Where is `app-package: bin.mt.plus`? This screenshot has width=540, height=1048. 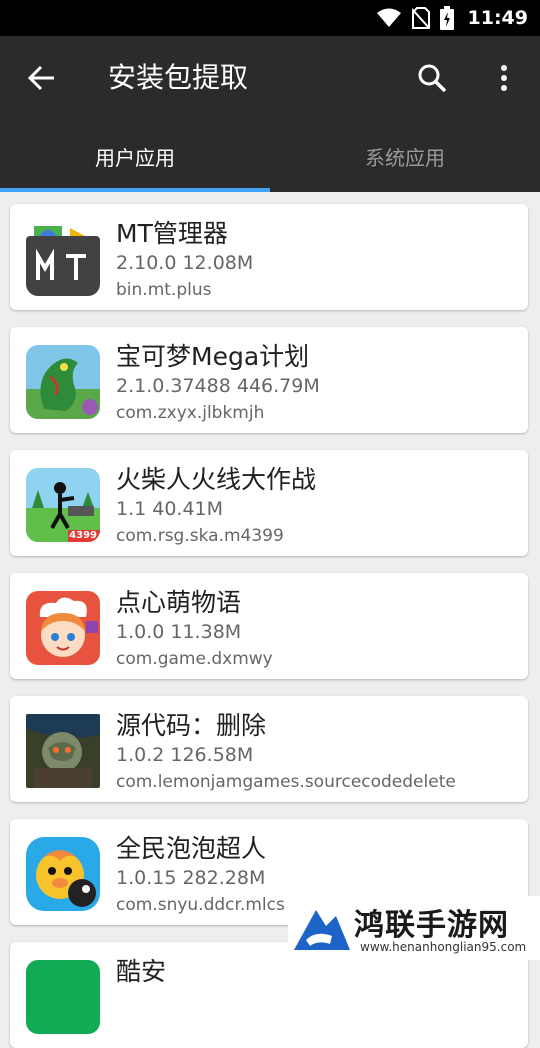
app-package: bin.mt.plus is located at coordinates (164, 290).